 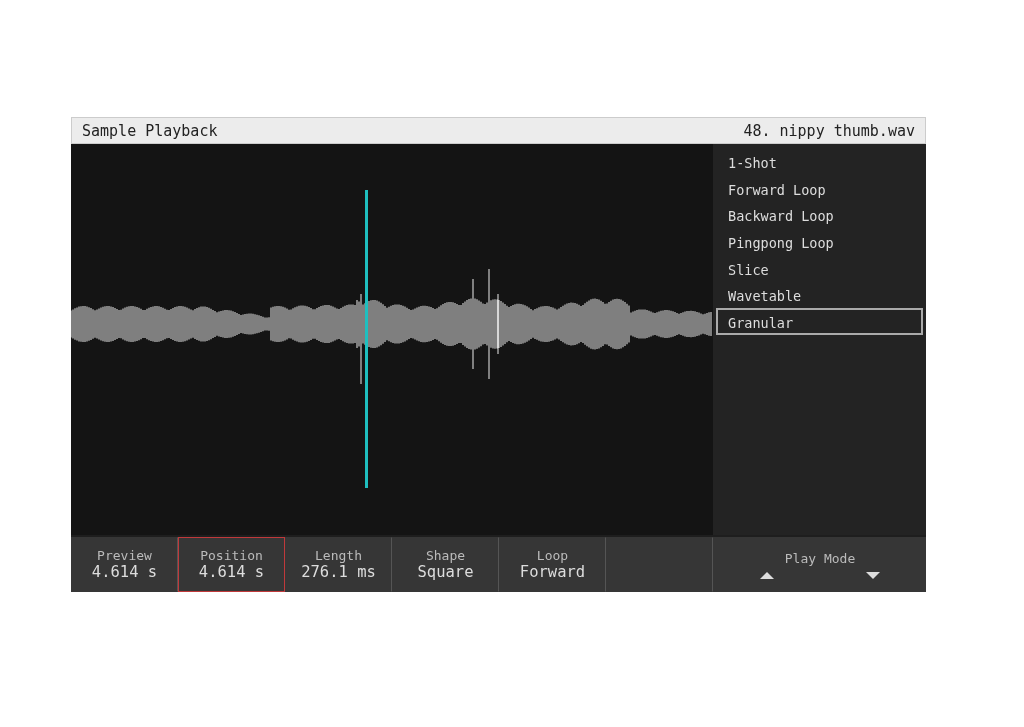 I want to click on screen-title: Sample Playback, so click(x=150, y=130).